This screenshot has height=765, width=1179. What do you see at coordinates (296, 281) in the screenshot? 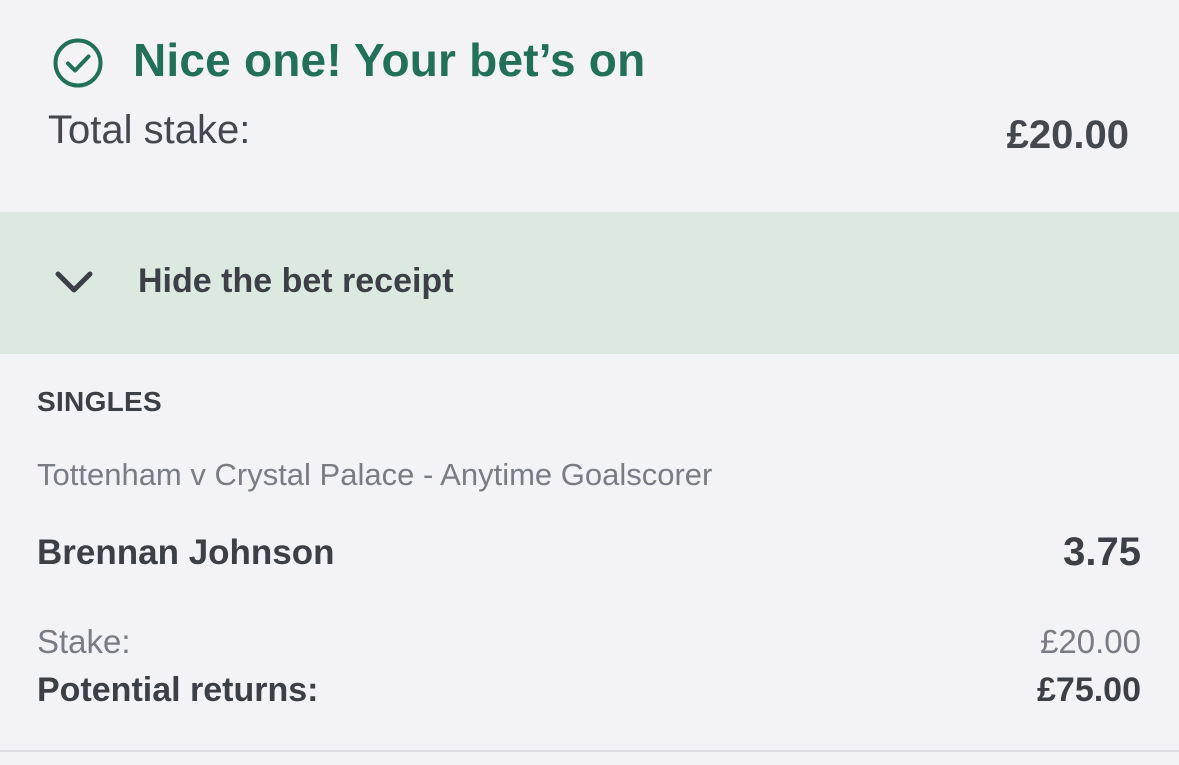
I see `hide-bet-receipt-label: Hide the bet receipt` at bounding box center [296, 281].